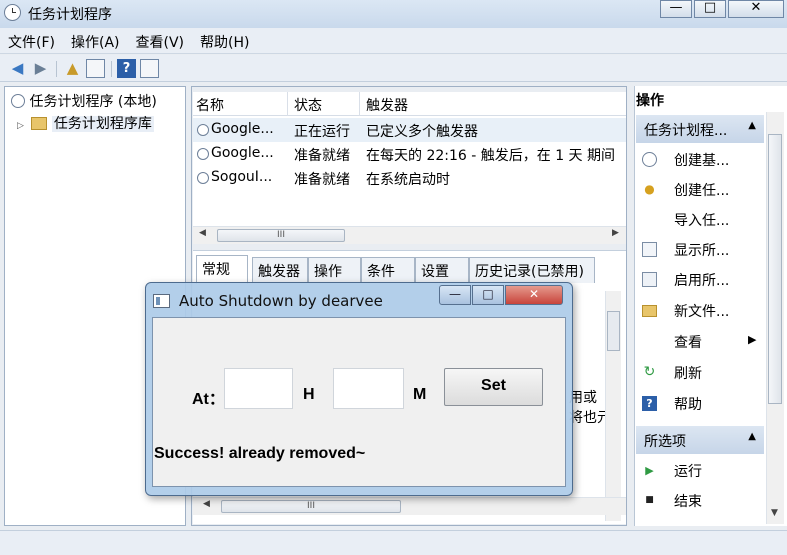 The height and width of the screenshot is (555, 787). Describe the element at coordinates (752, 339) in the screenshot. I see `submenu-arrow-icon: ▶` at that location.